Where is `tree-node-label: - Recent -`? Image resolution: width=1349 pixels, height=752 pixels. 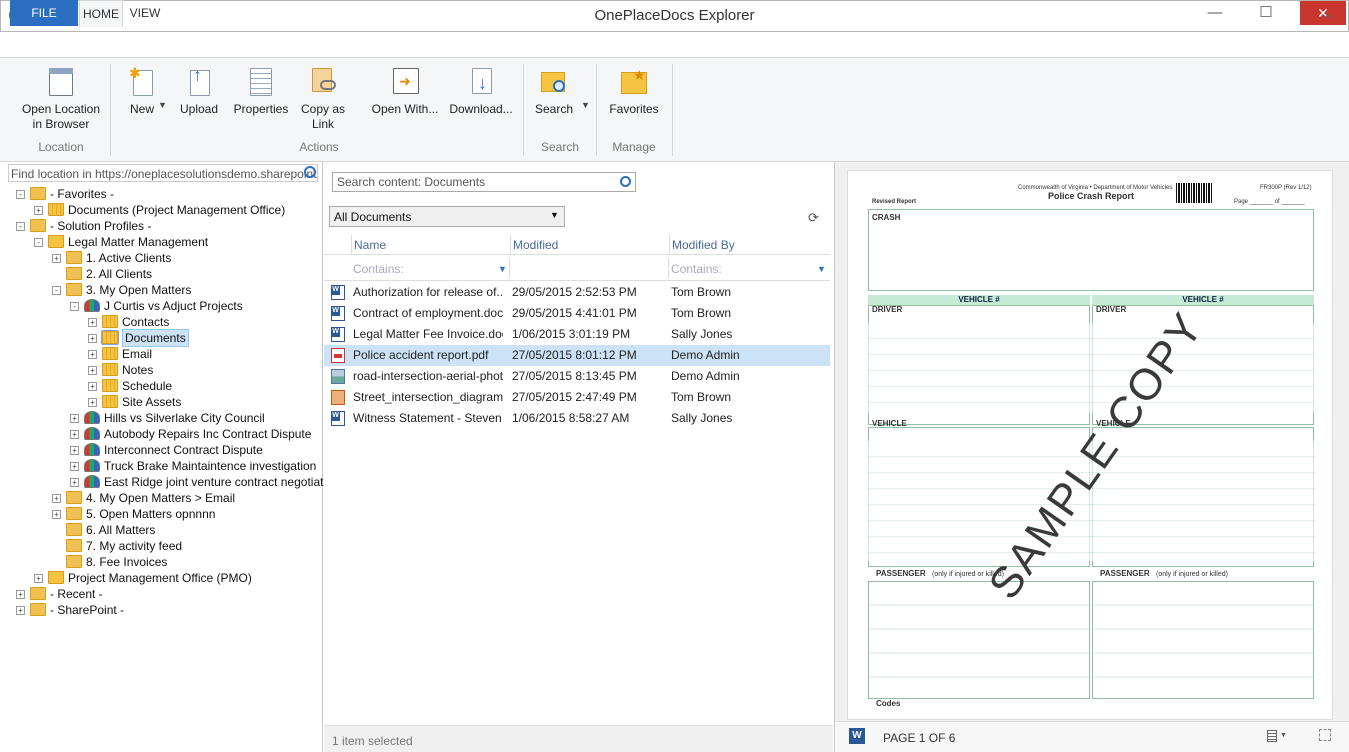 tree-node-label: - Recent - is located at coordinates (76, 594).